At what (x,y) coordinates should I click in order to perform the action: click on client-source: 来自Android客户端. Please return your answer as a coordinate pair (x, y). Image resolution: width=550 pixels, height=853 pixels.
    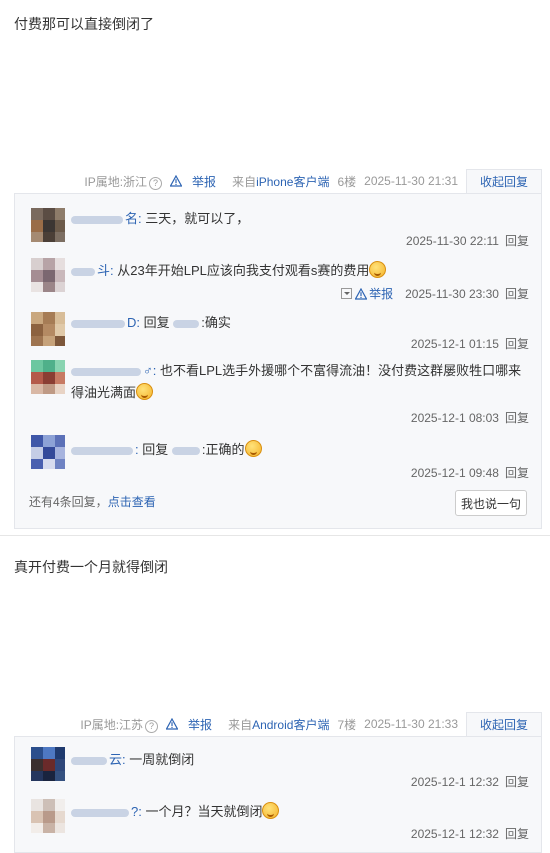
    Looking at the image, I should click on (279, 724).